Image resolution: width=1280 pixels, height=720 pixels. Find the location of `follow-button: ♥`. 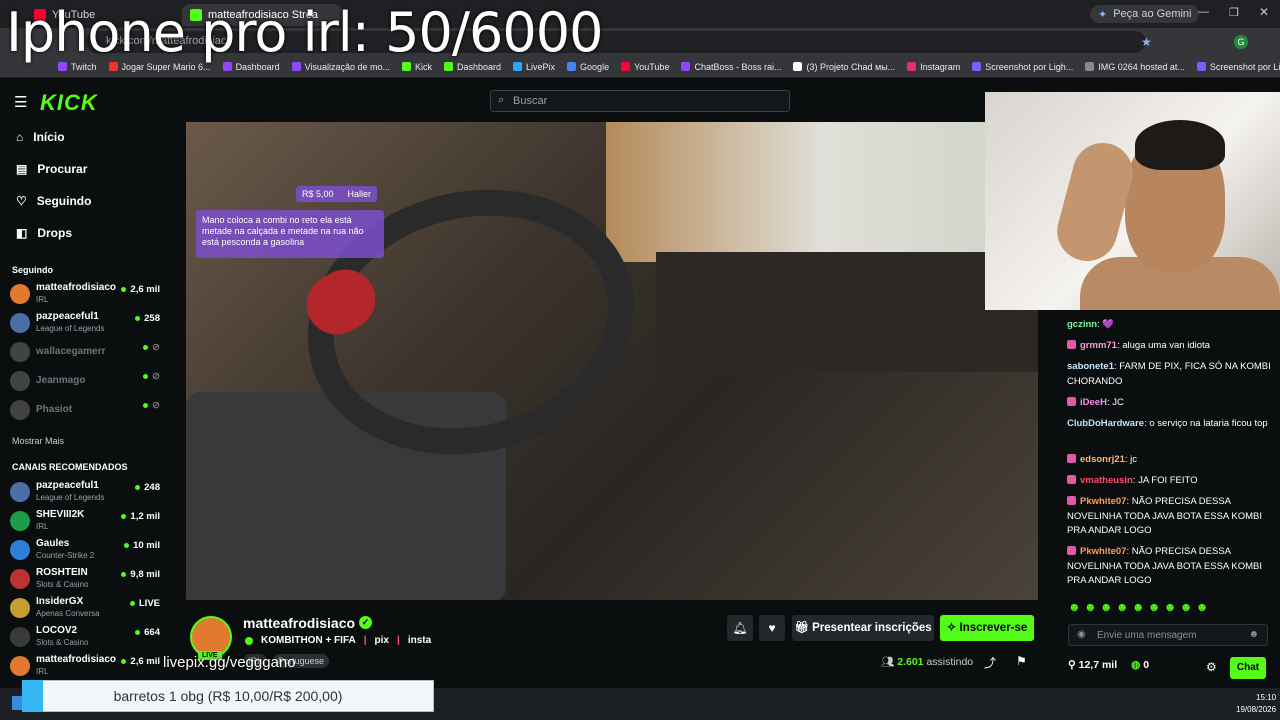

follow-button: ♥ is located at coordinates (772, 628).